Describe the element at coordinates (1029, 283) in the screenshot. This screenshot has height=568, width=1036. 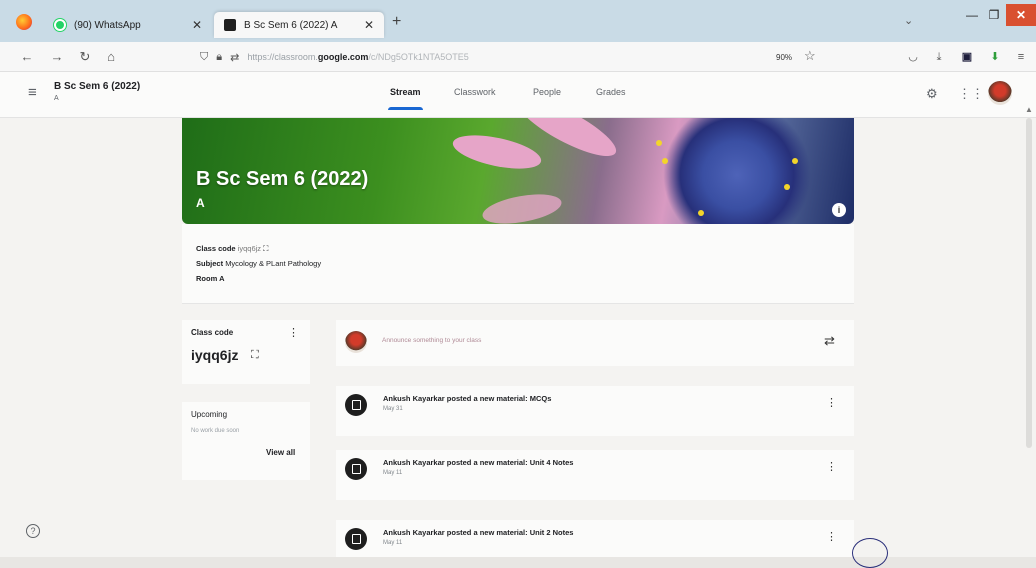
I see `scrollbar` at that location.